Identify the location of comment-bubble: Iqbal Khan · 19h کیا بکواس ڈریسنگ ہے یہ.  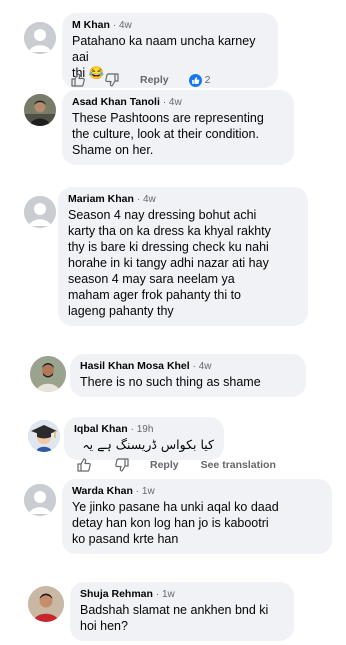
(144, 438).